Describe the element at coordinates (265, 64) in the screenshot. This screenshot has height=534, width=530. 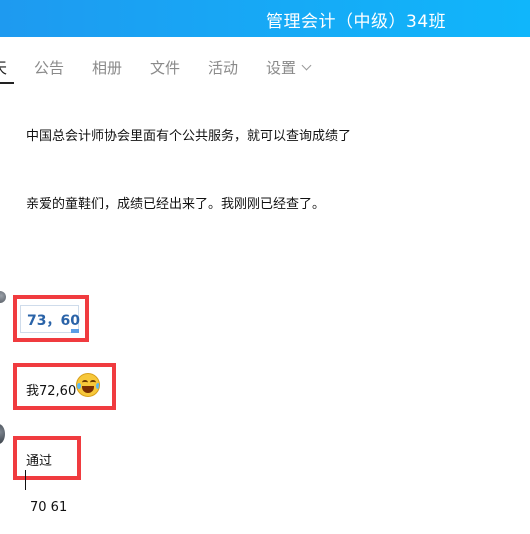
I see `tab-bar: 天 公告 相册 文件 活动 设置` at that location.